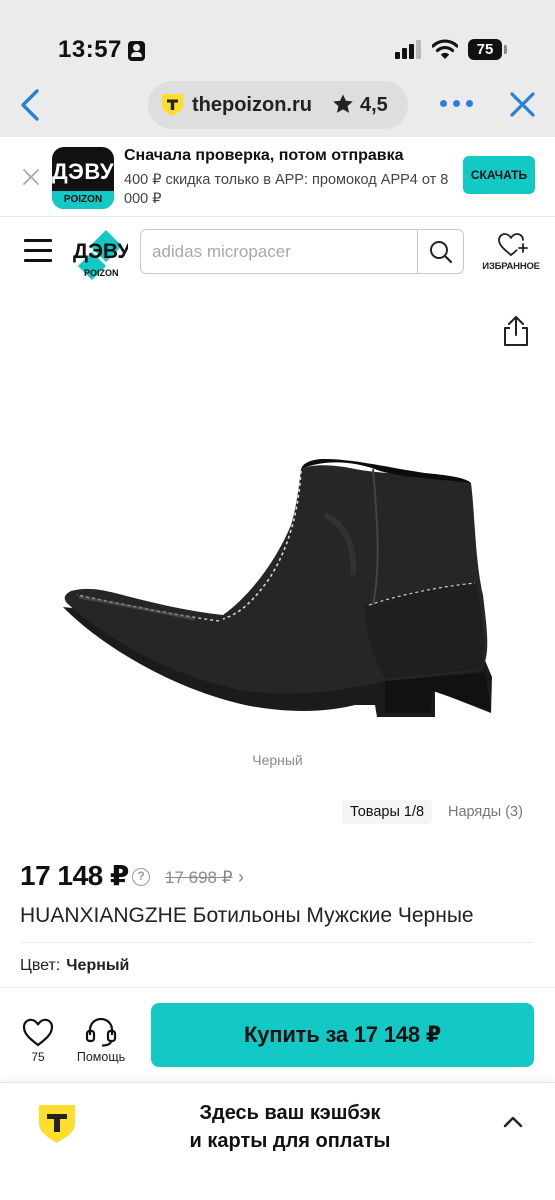  What do you see at coordinates (290, 1141) in the screenshot?
I see `cashback-line-2: и карты для оплаты` at bounding box center [290, 1141].